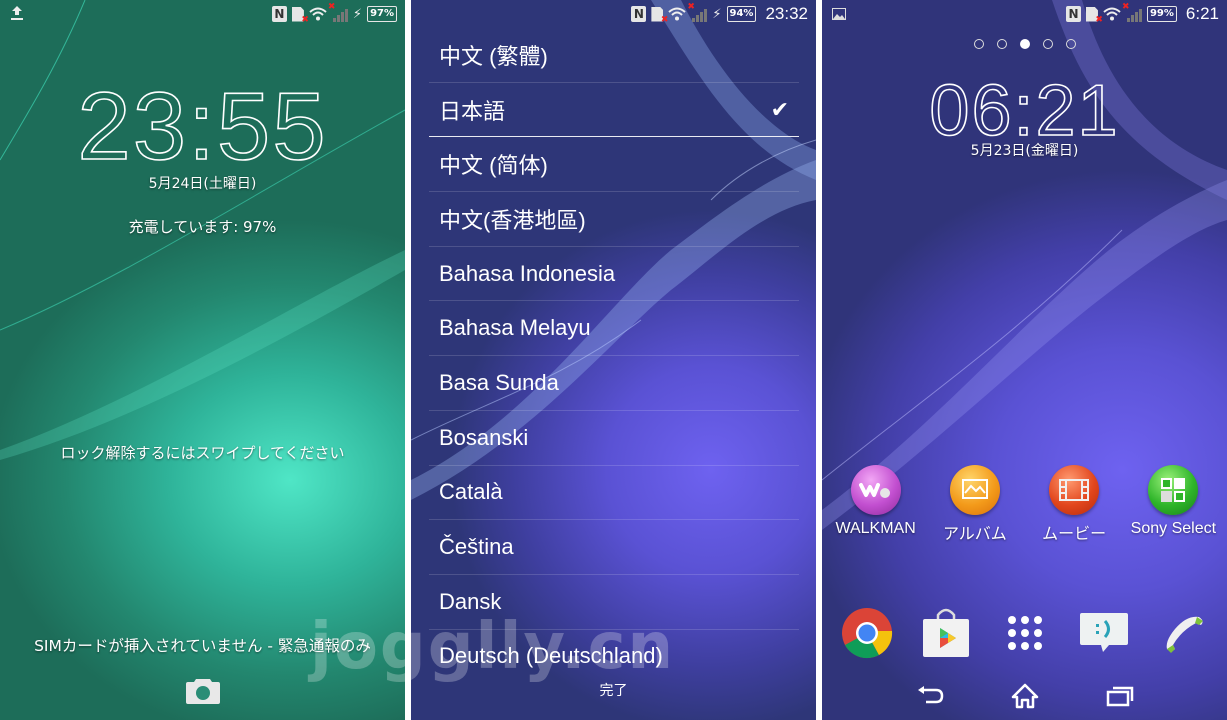  I want to click on language-item: Basa Sunda, so click(614, 383).